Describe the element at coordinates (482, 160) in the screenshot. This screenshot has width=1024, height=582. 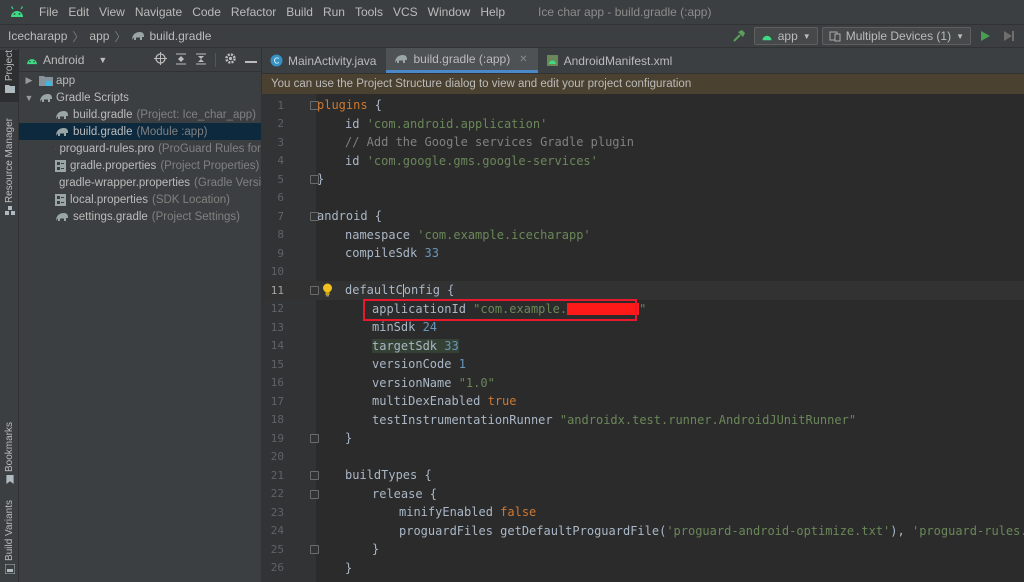
I see `code-token: 'com.google.gms.google-services'` at that location.